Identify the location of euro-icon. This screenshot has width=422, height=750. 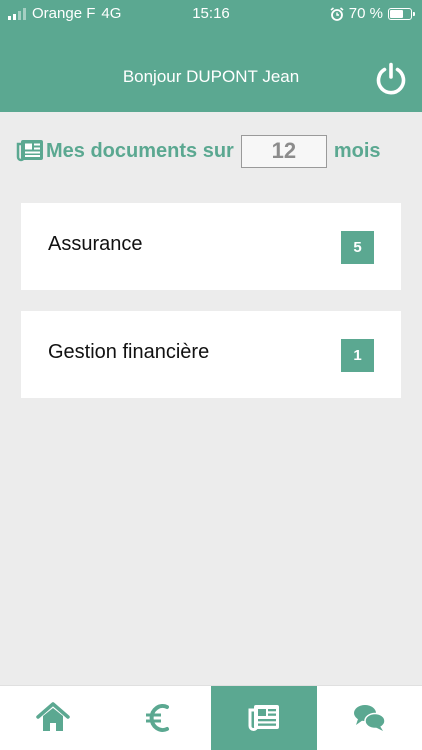
(158, 718).